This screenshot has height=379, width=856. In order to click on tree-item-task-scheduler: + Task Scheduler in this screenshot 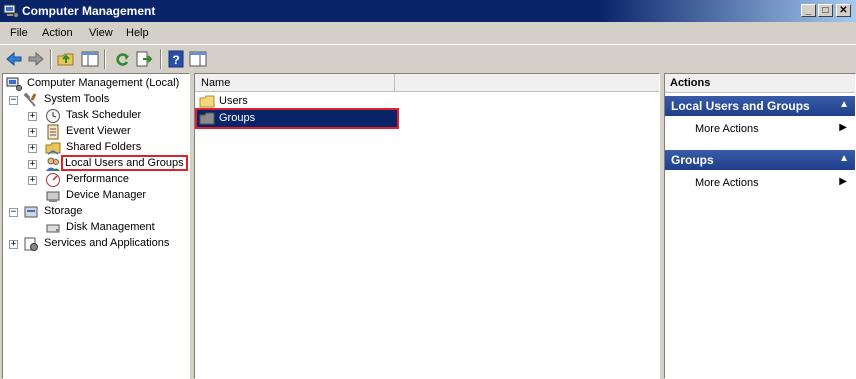, I will do `click(103, 116)`.